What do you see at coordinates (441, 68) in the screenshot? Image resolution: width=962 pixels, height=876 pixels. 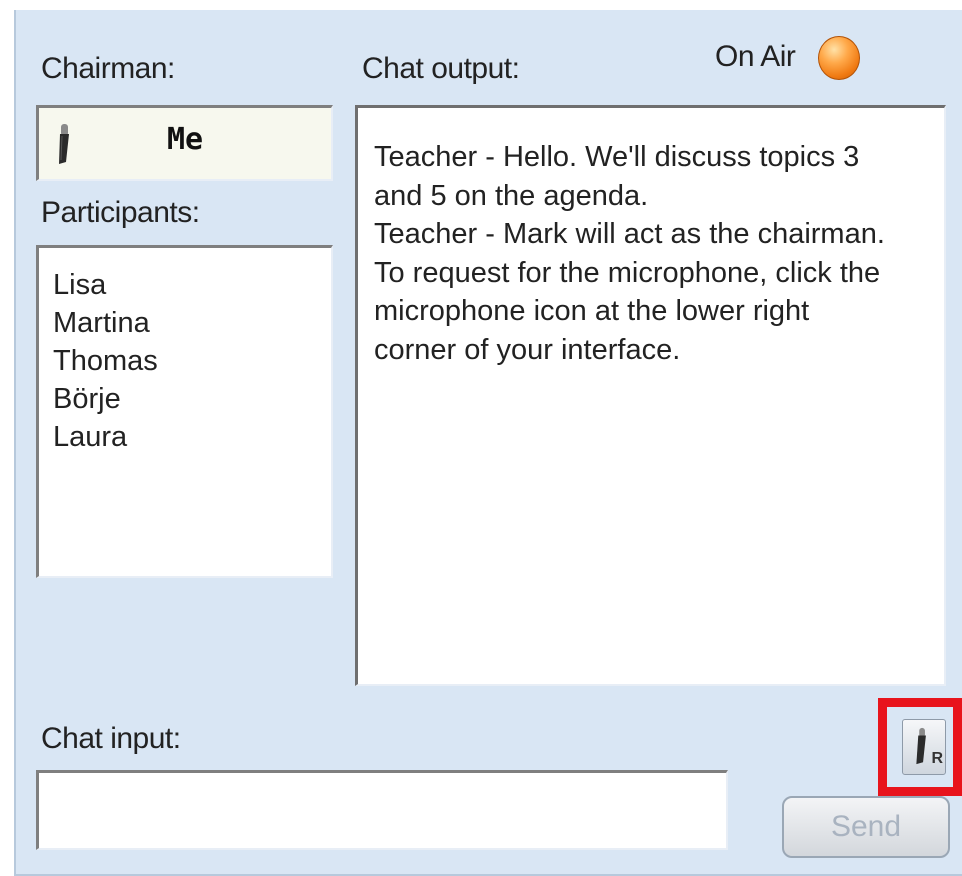 I see `chat-output-label: Chat output:` at bounding box center [441, 68].